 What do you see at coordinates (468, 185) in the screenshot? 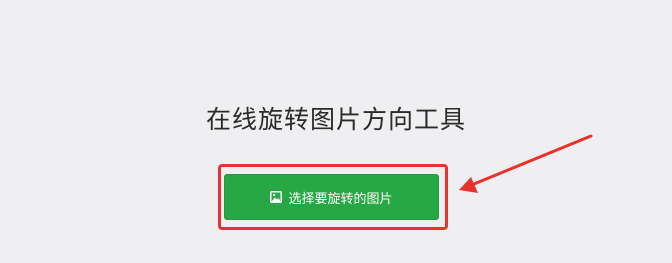
I see `arrow-head` at bounding box center [468, 185].